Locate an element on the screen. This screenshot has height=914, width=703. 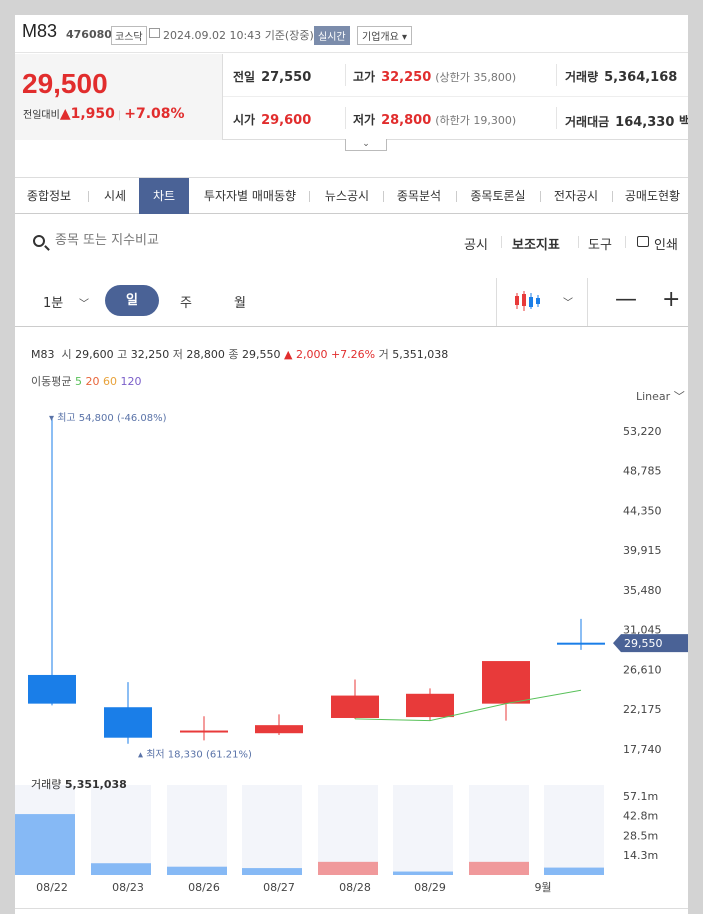
prev-value: 27,550 is located at coordinates (286, 77).